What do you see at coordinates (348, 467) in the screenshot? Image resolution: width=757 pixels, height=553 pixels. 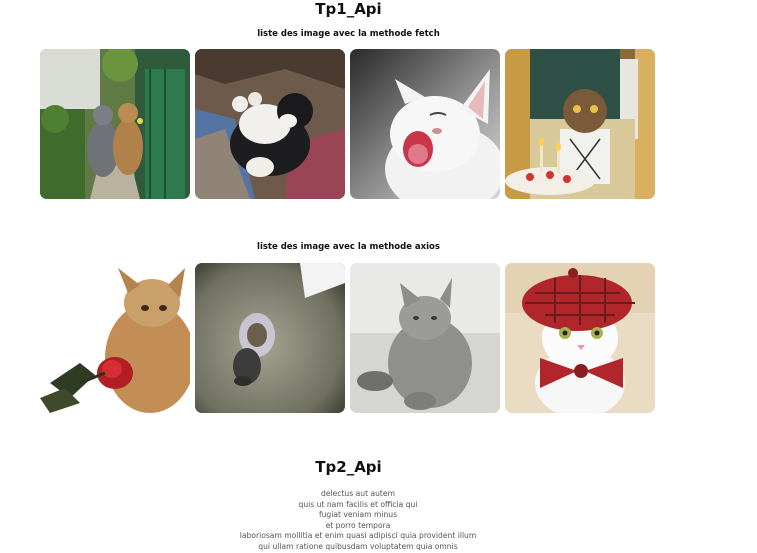 I see `tp2-title: Tp2_Api` at bounding box center [348, 467].